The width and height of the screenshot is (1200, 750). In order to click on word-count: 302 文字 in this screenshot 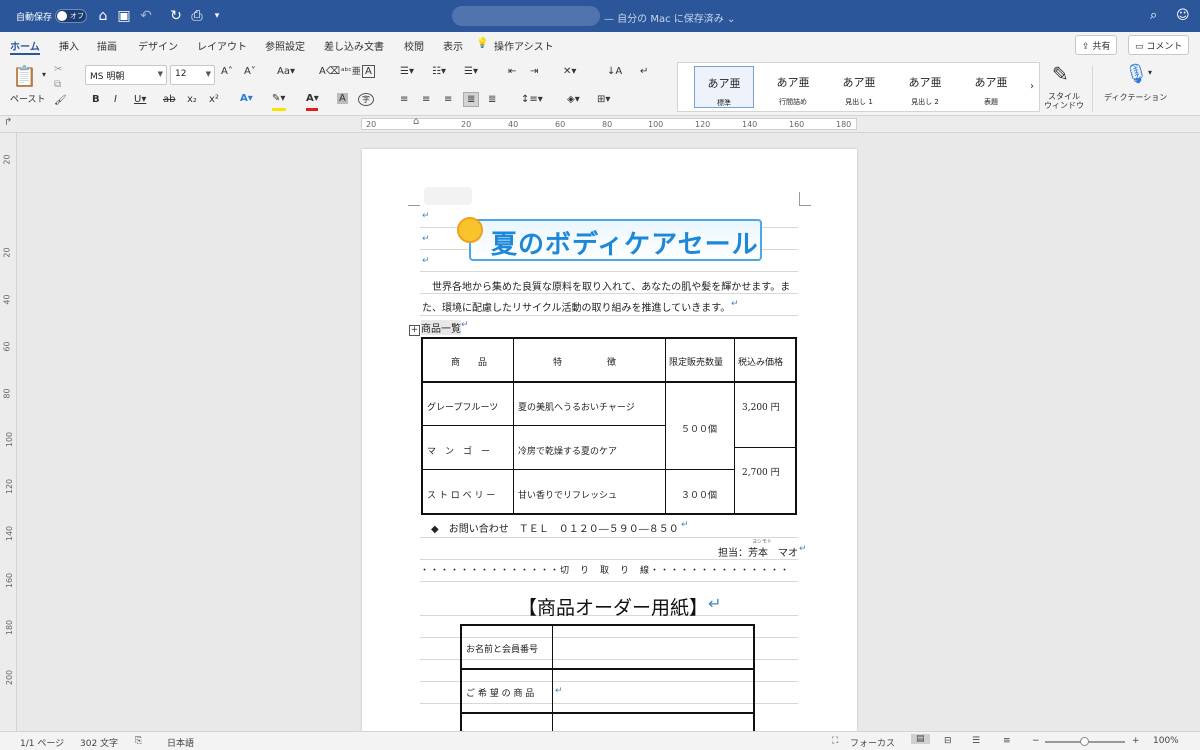, I will do `click(99, 742)`.